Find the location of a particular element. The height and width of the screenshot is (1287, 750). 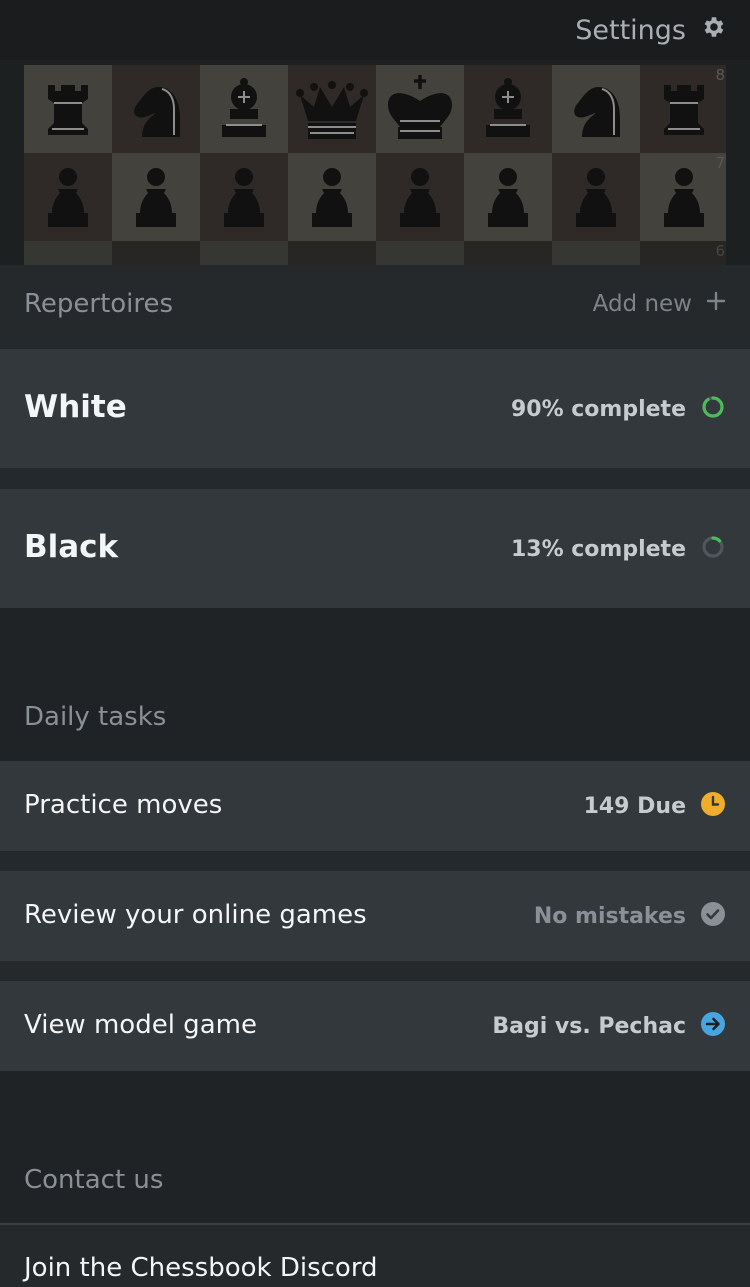

task-label: Review your online games is located at coordinates (195, 915).